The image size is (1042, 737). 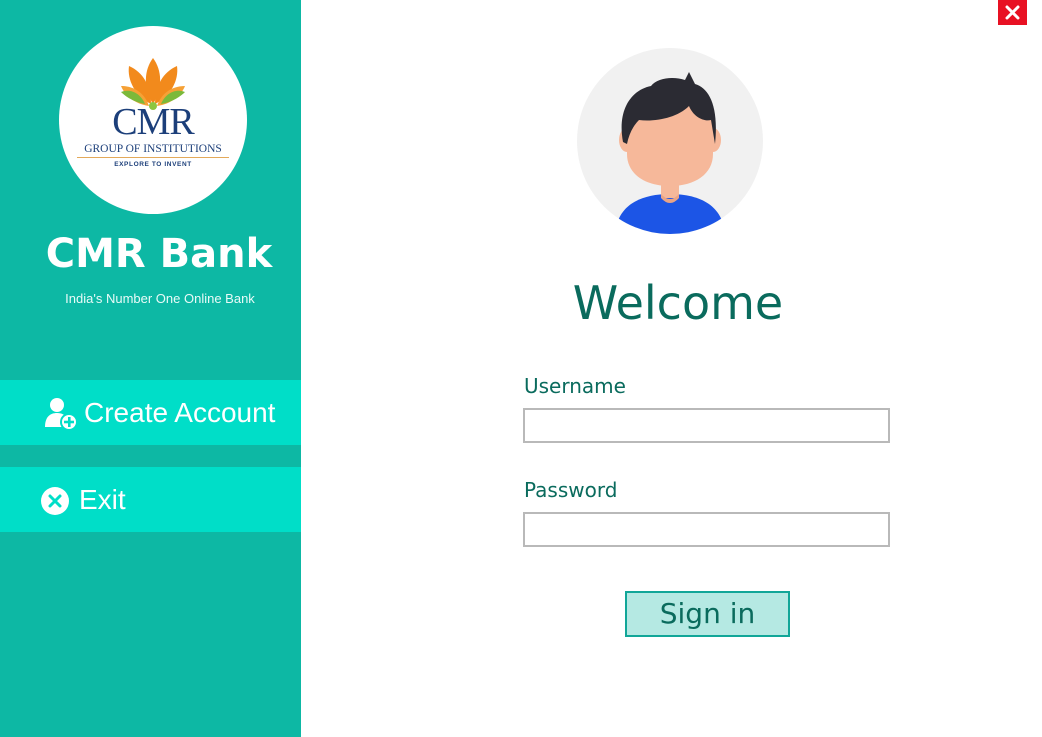 What do you see at coordinates (160, 298) in the screenshot?
I see `bank-tagline: India's Number One Online Bank` at bounding box center [160, 298].